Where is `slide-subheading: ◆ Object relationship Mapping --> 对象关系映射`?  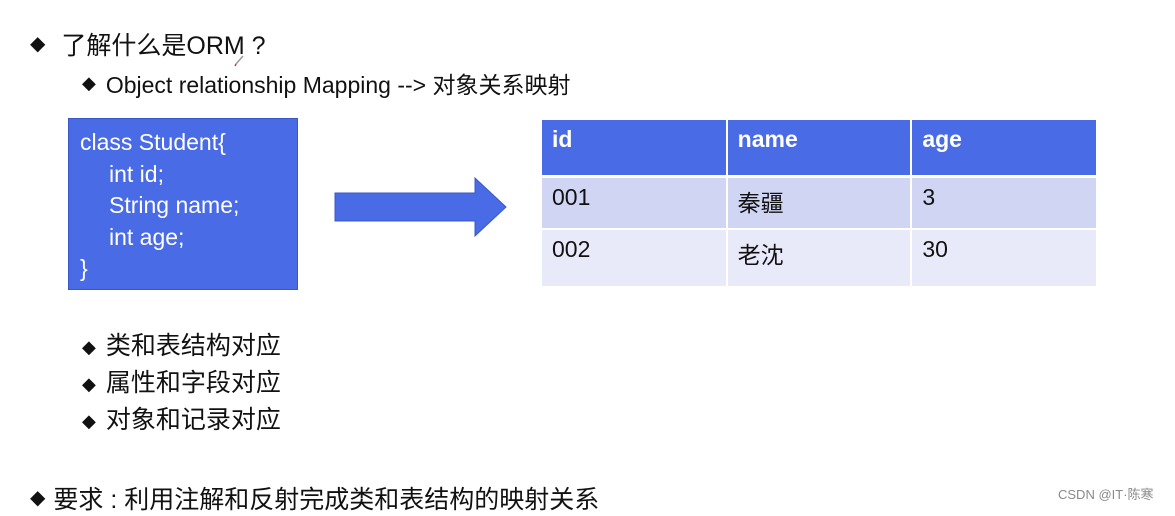
slide-subheading: ◆ Object relationship Mapping --> 对象关系映射 is located at coordinates (326, 83).